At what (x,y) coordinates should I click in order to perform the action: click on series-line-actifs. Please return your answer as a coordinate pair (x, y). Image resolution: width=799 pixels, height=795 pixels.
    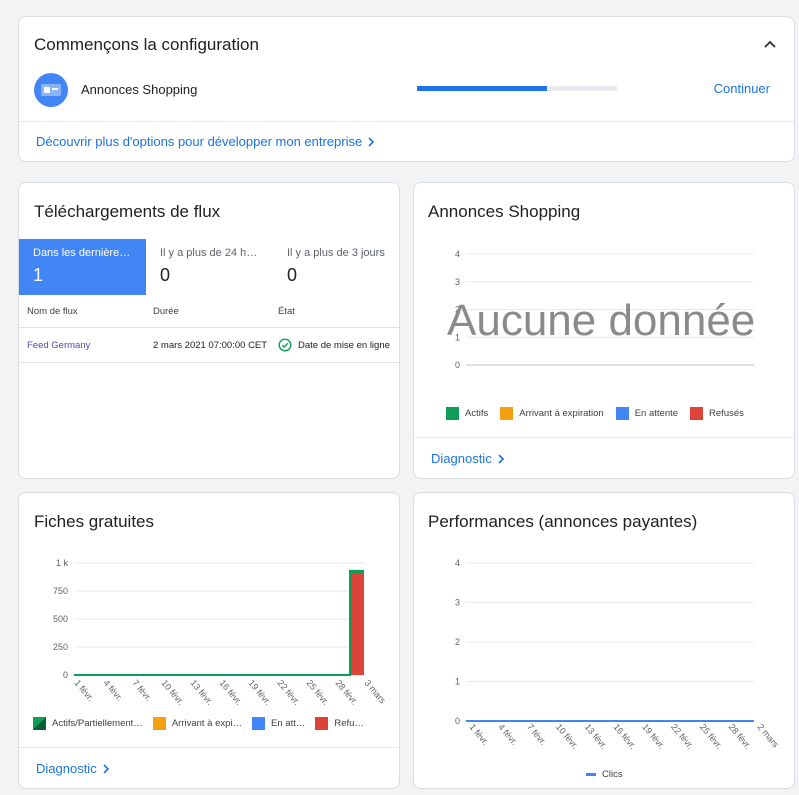
    Looking at the image, I should click on (219, 622).